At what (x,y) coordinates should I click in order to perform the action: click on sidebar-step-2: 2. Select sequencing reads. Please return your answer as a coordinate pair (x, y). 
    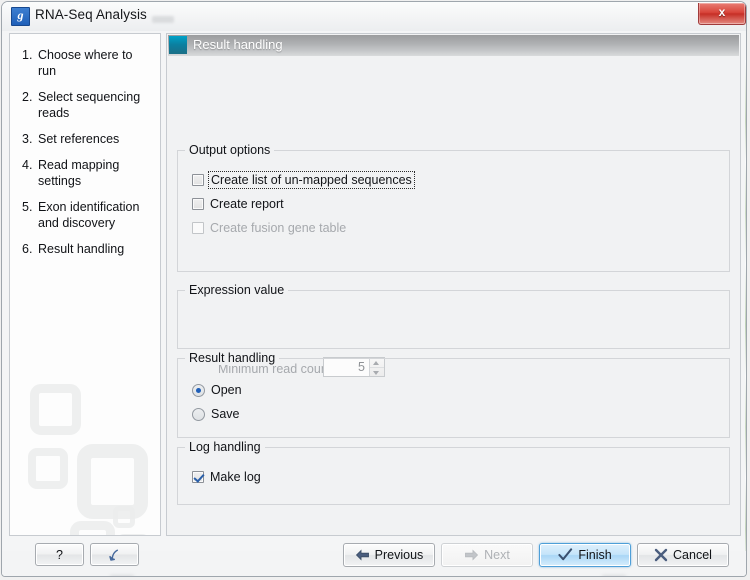
    Looking at the image, I should click on (85, 105).